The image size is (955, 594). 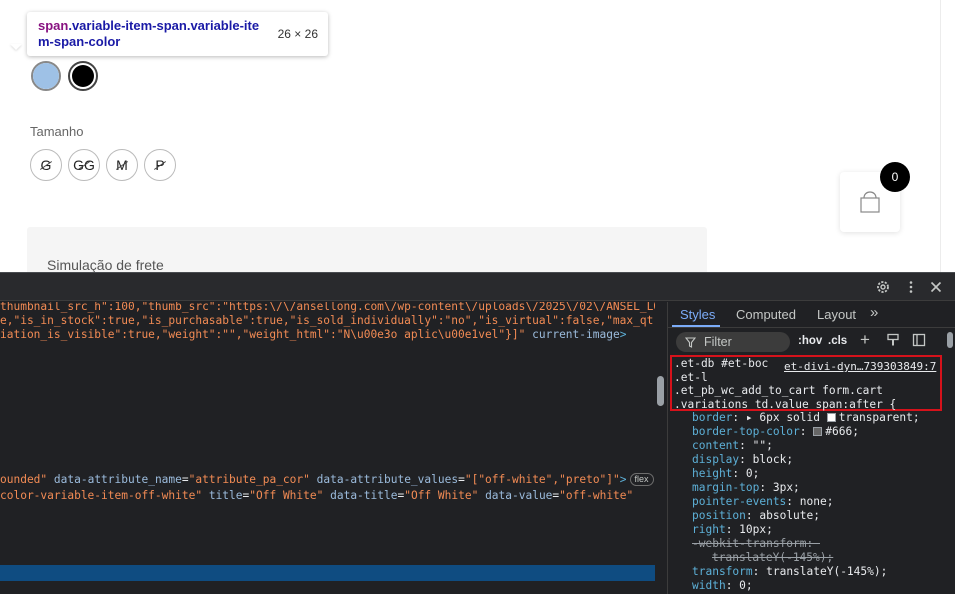 What do you see at coordinates (766, 314) in the screenshot?
I see `tab-computed: Computed` at bounding box center [766, 314].